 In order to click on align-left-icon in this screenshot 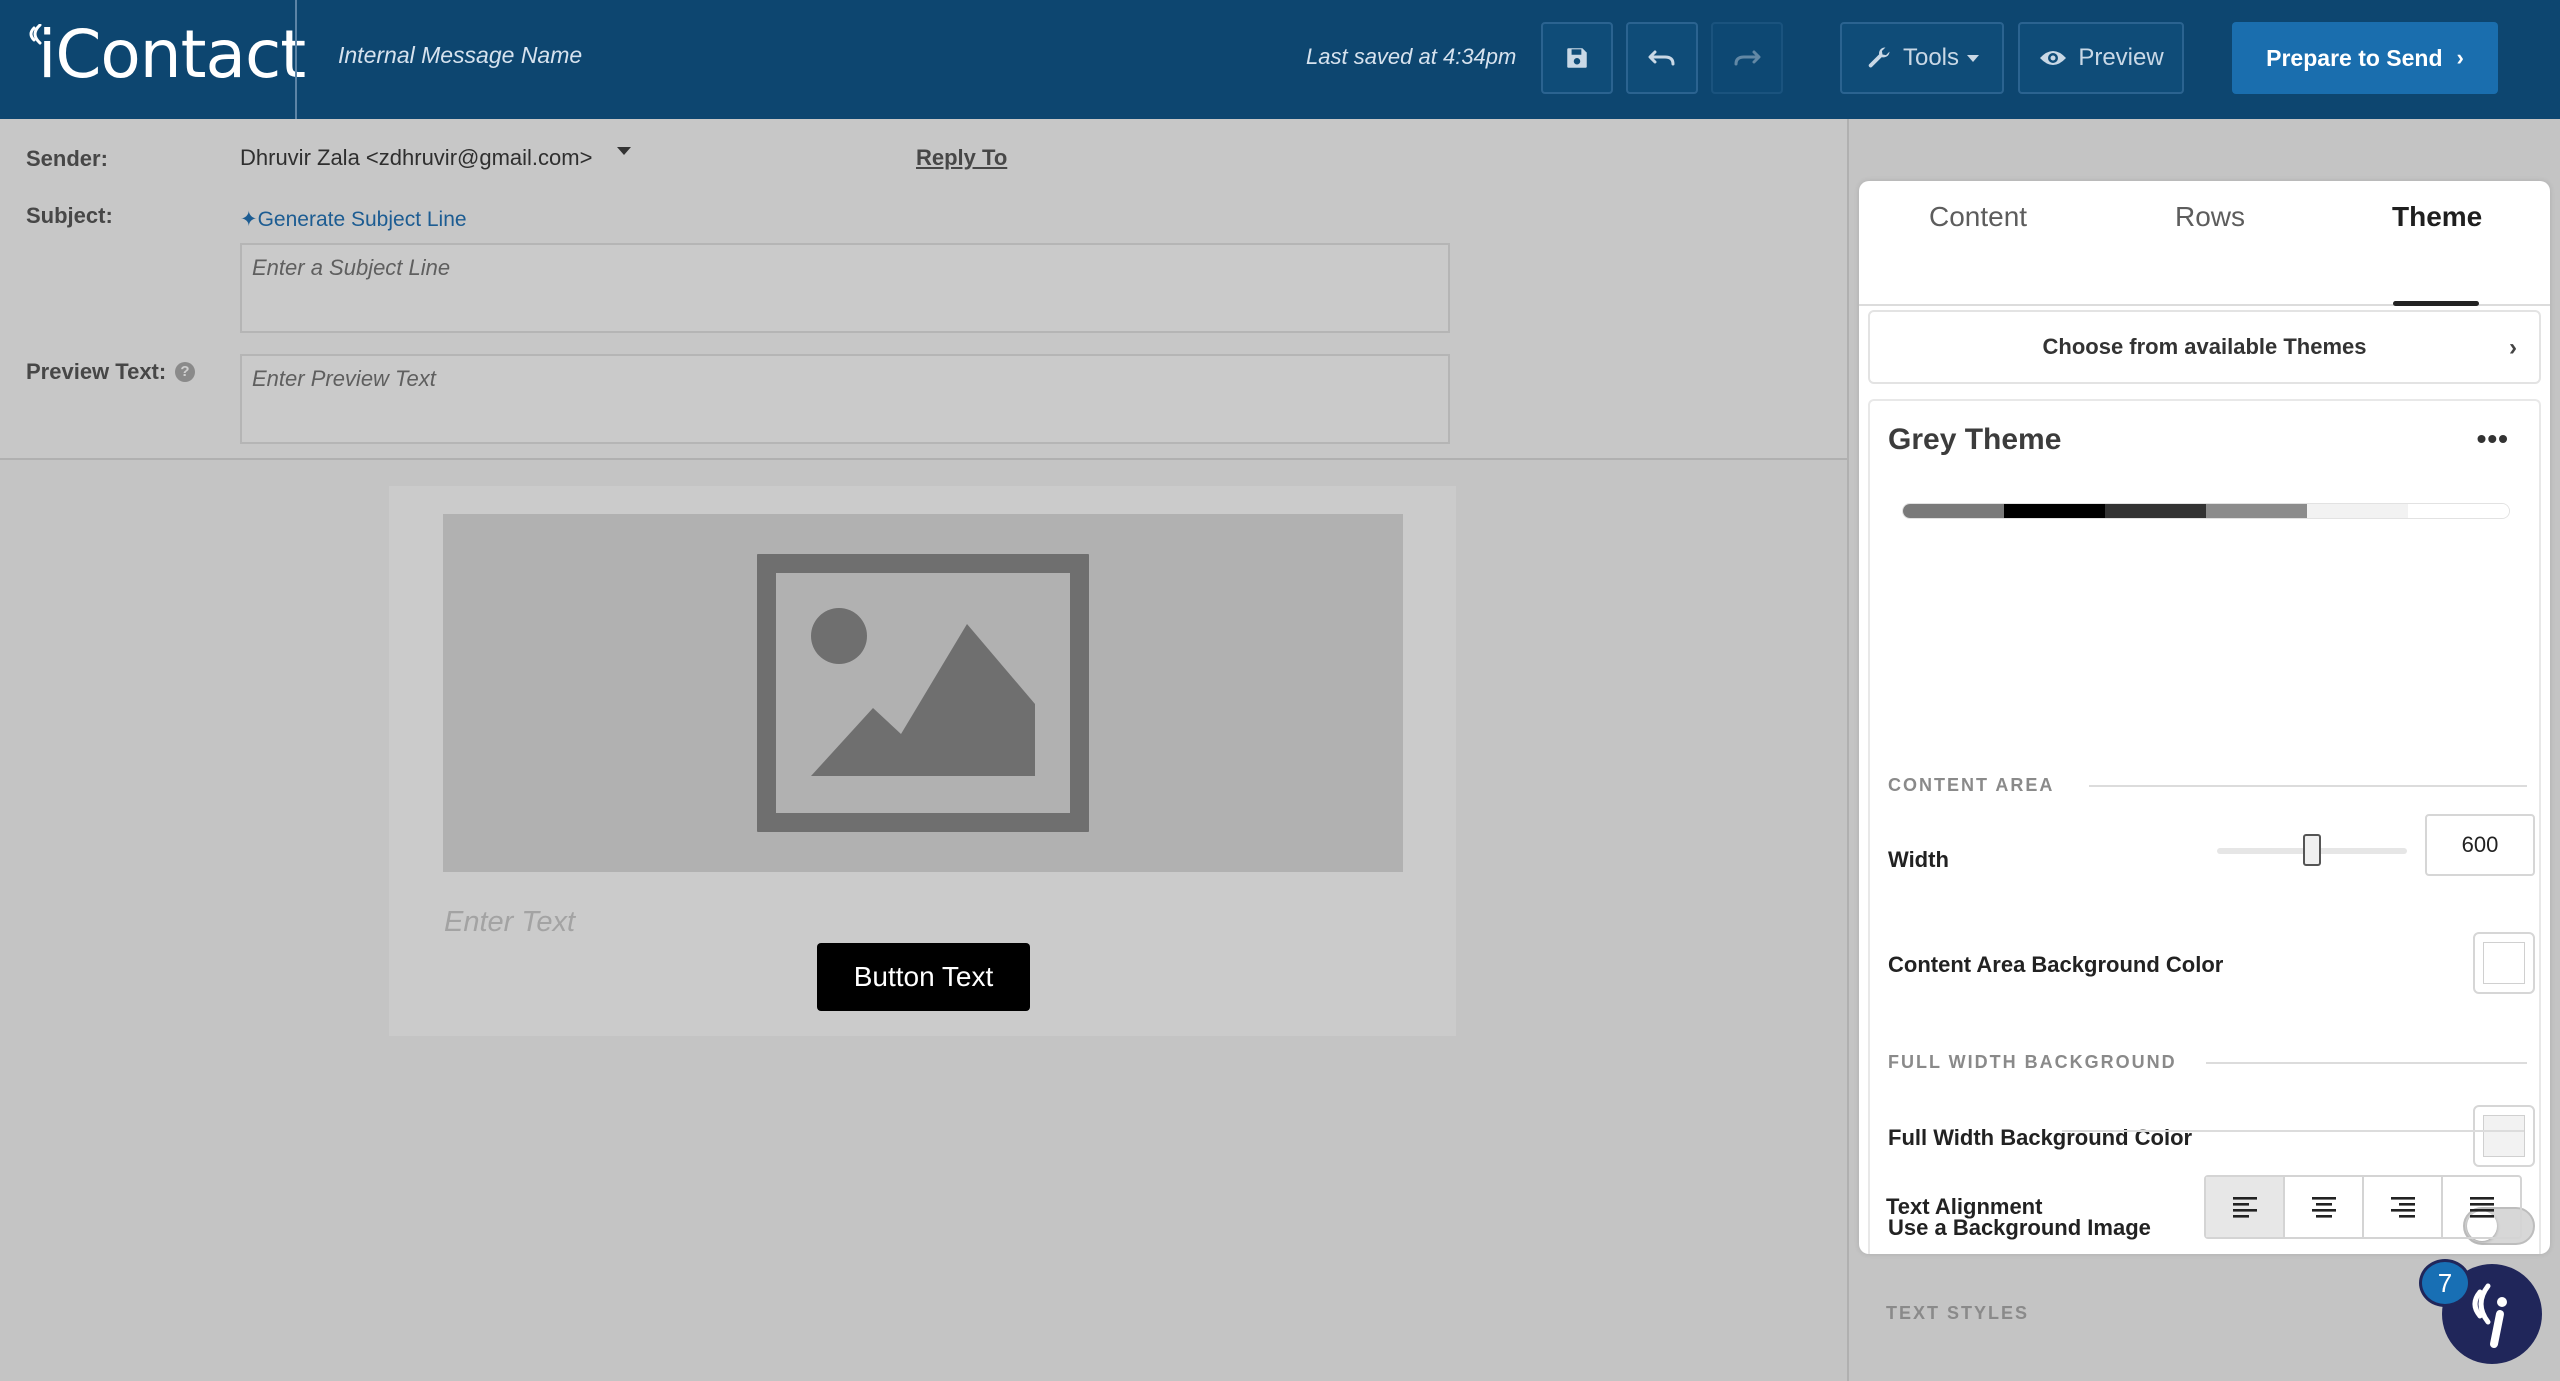, I will do `click(2244, 1207)`.